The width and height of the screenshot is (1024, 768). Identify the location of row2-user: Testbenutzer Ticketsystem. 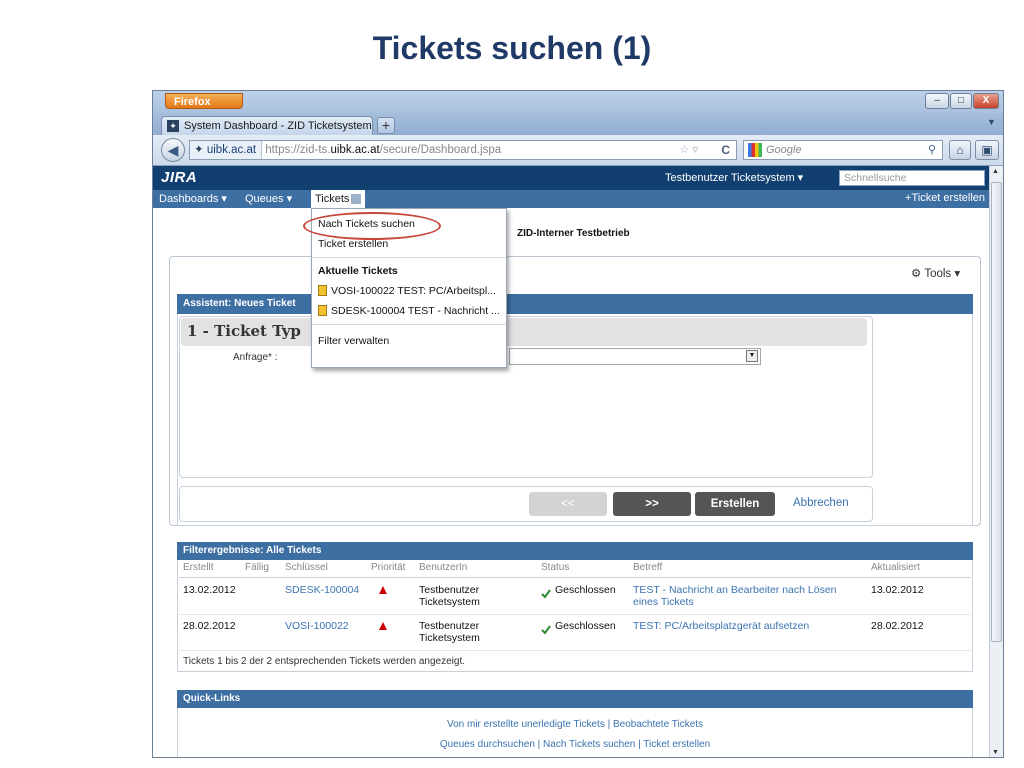
(449, 632).